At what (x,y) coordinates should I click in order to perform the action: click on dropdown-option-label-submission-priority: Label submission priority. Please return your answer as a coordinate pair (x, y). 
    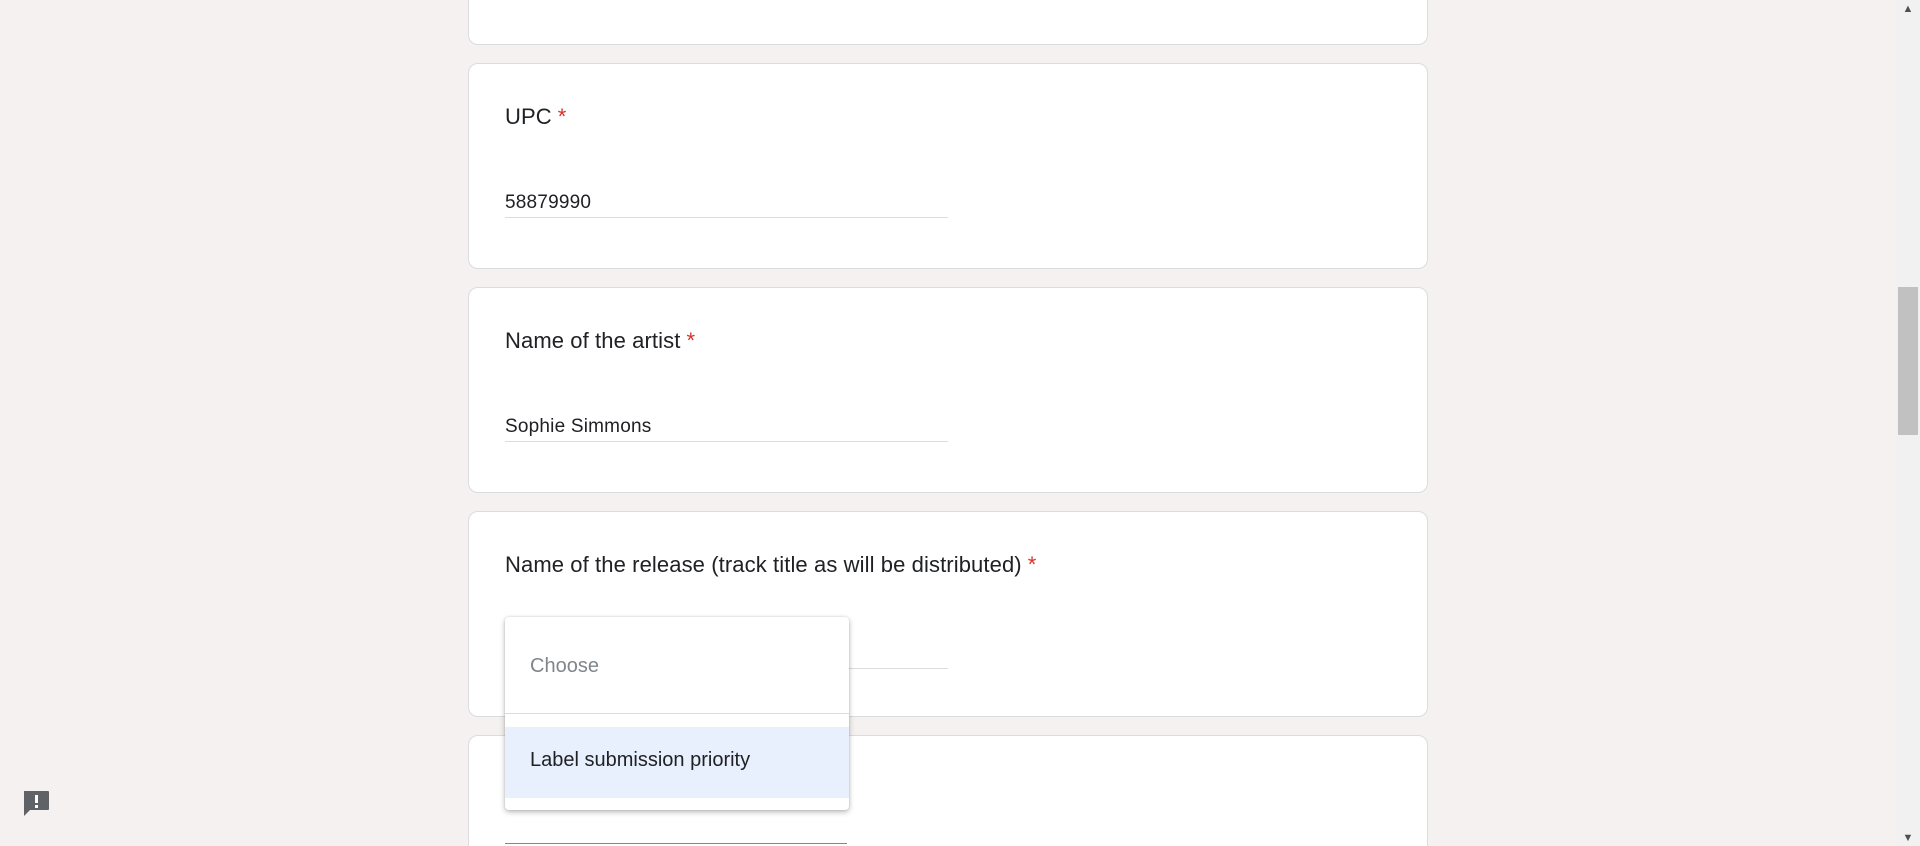
    Looking at the image, I should click on (677, 762).